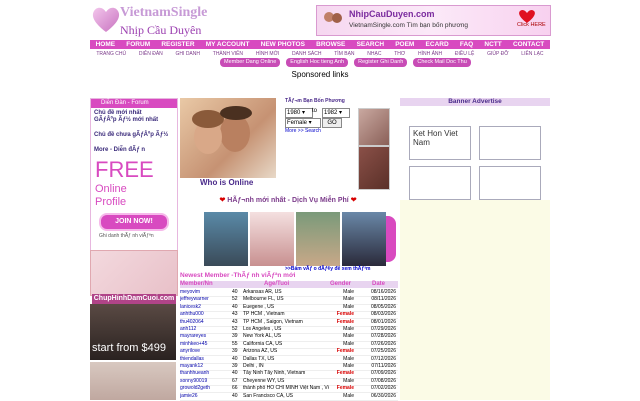  I want to click on member-name: anyrilove, so click(205, 351).